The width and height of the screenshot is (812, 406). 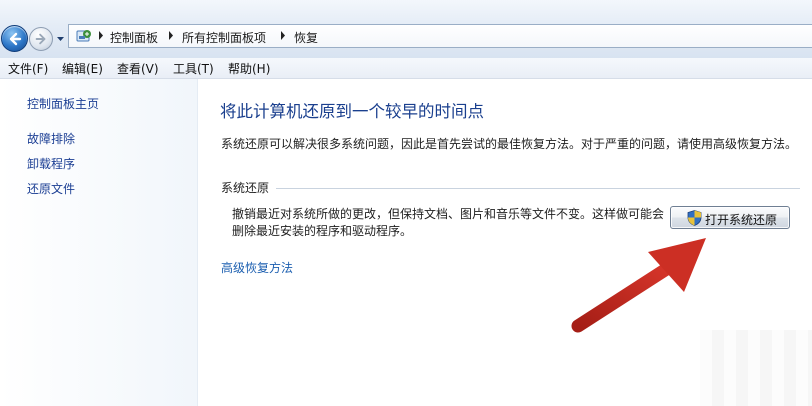 What do you see at coordinates (440, 36) in the screenshot?
I see `address-bar: 控制面板 所有控制面板项 恢复` at bounding box center [440, 36].